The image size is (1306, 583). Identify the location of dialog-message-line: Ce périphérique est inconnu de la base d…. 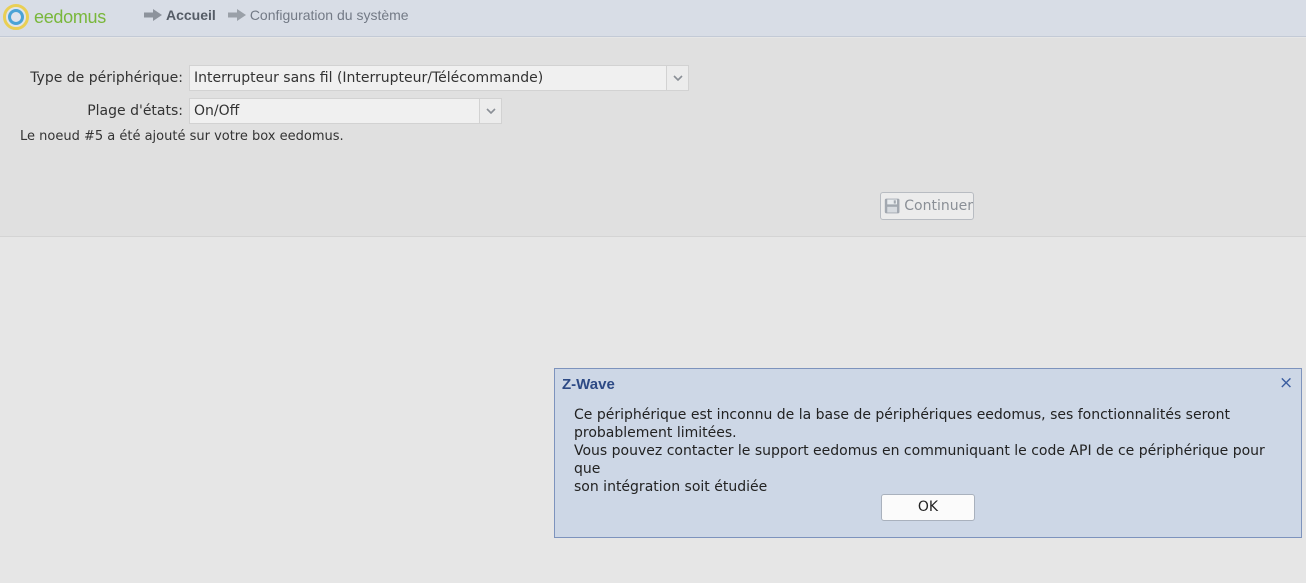
(902, 415).